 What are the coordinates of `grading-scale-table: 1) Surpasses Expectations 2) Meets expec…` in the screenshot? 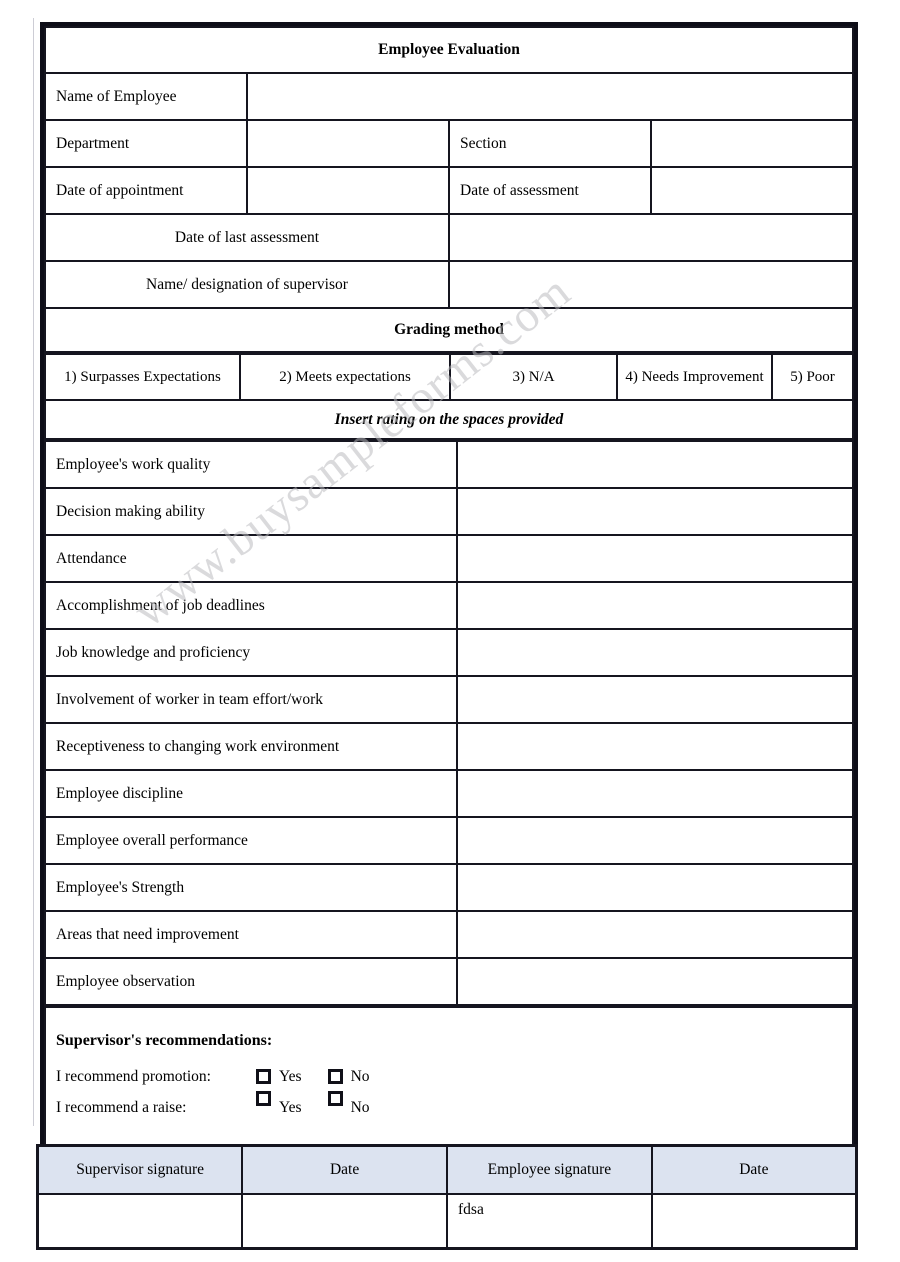 It's located at (449, 396).